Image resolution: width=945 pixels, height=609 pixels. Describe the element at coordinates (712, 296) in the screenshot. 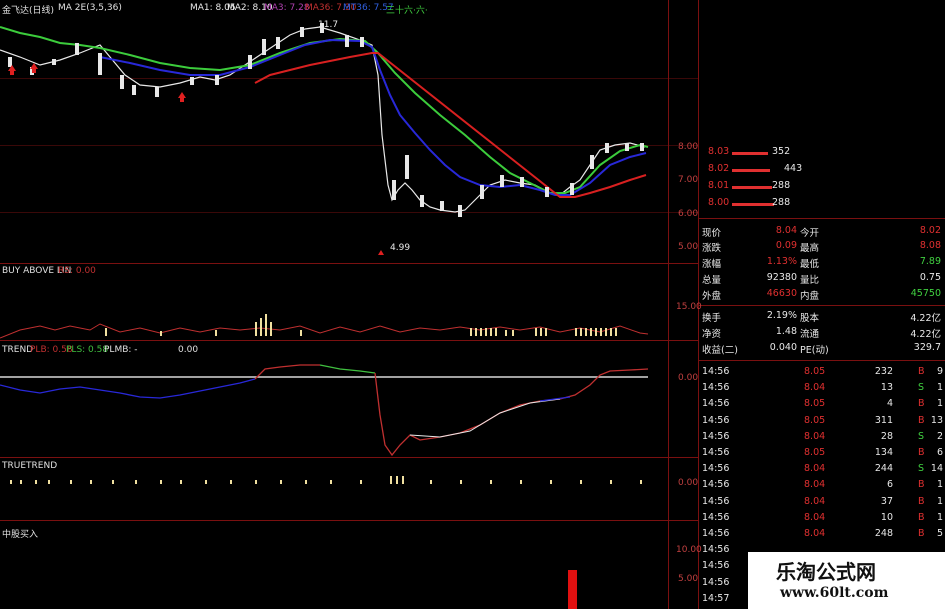

I see `stat-key: 外盘` at that location.